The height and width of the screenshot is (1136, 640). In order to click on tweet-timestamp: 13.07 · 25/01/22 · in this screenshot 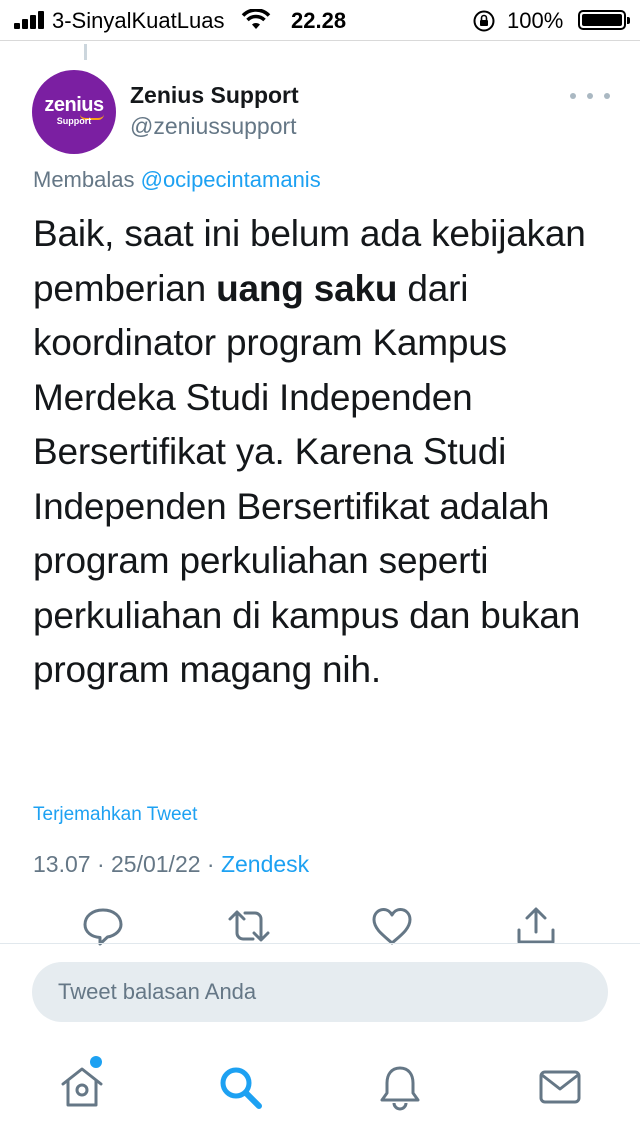, I will do `click(127, 864)`.